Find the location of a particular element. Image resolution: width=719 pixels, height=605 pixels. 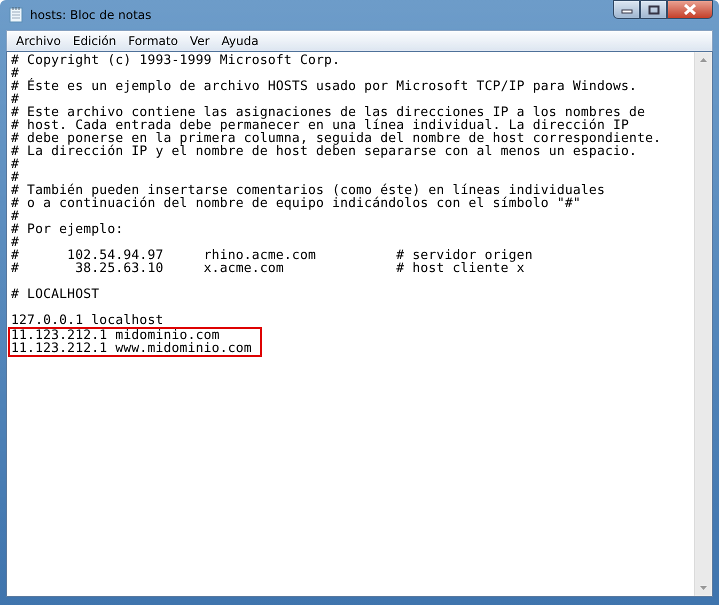

window-title: hosts: Bloc de notas is located at coordinates (91, 15).